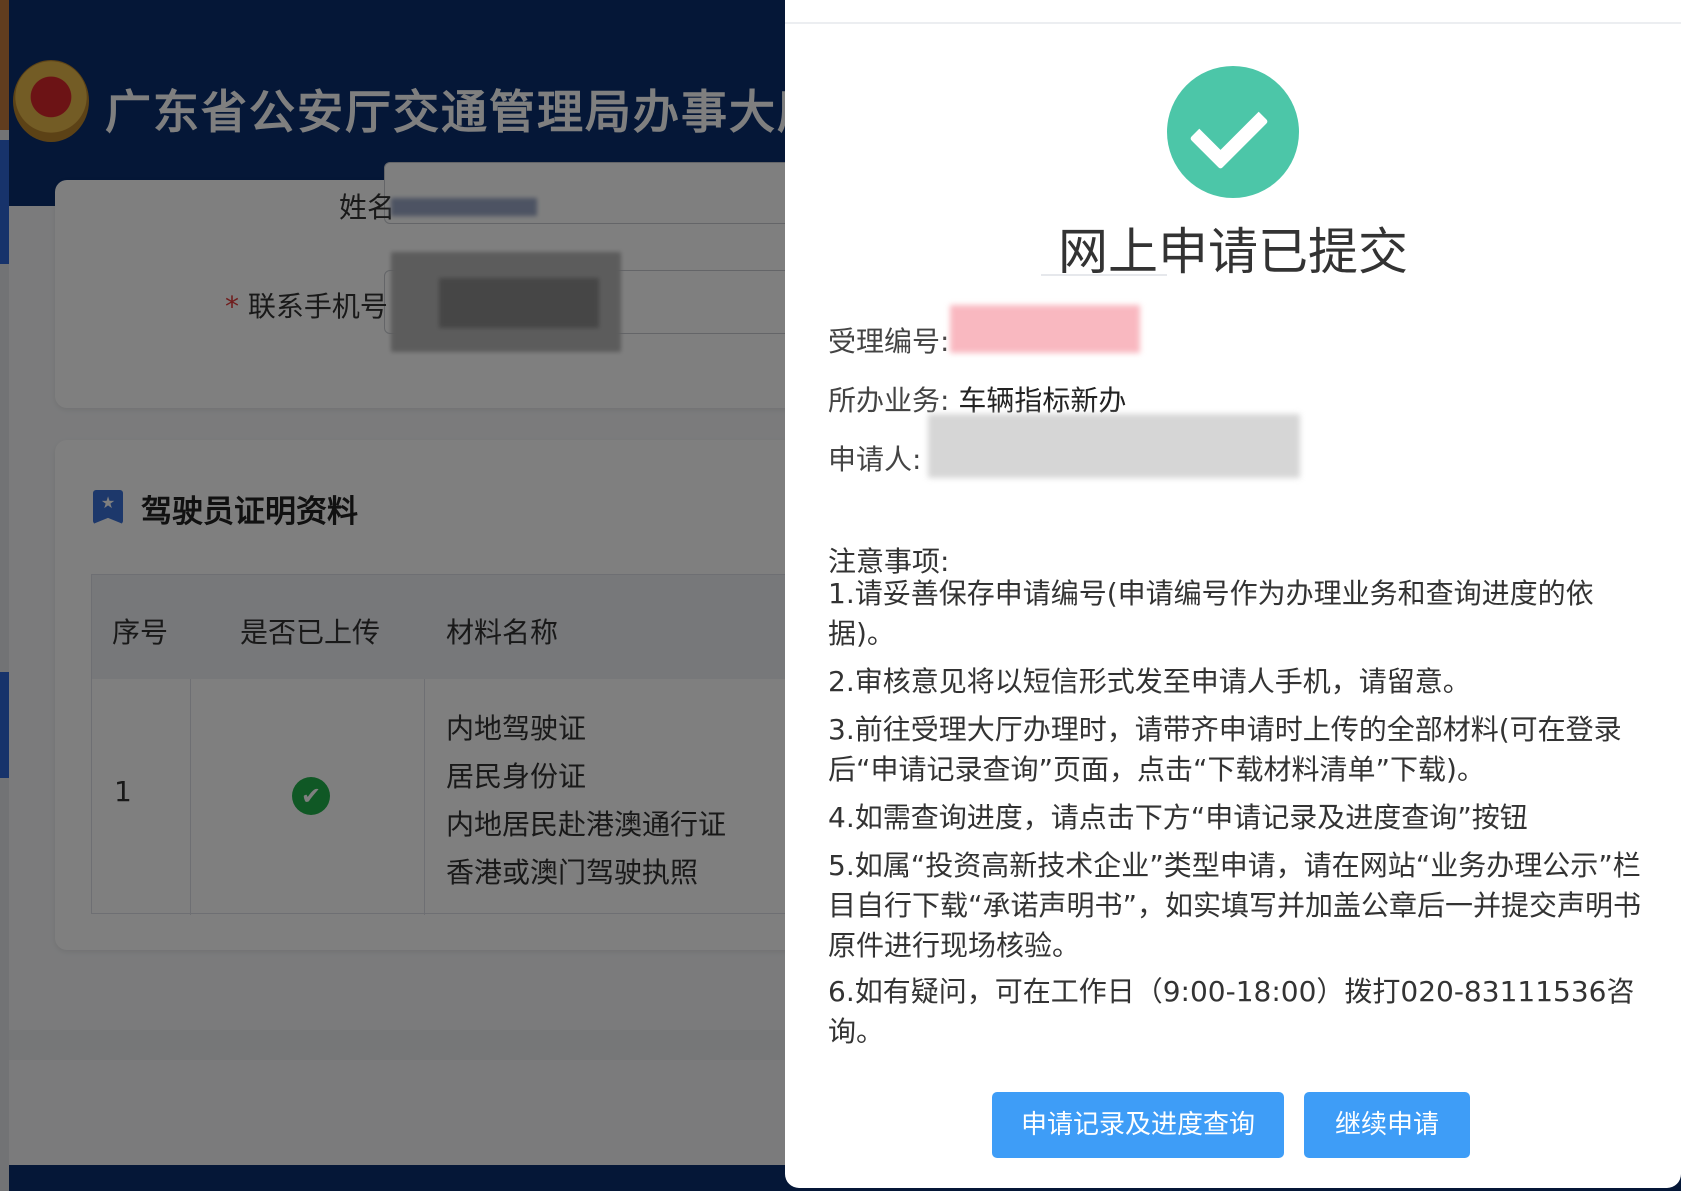  I want to click on query-progress-button: 申请记录及进度查询, so click(1138, 1125).